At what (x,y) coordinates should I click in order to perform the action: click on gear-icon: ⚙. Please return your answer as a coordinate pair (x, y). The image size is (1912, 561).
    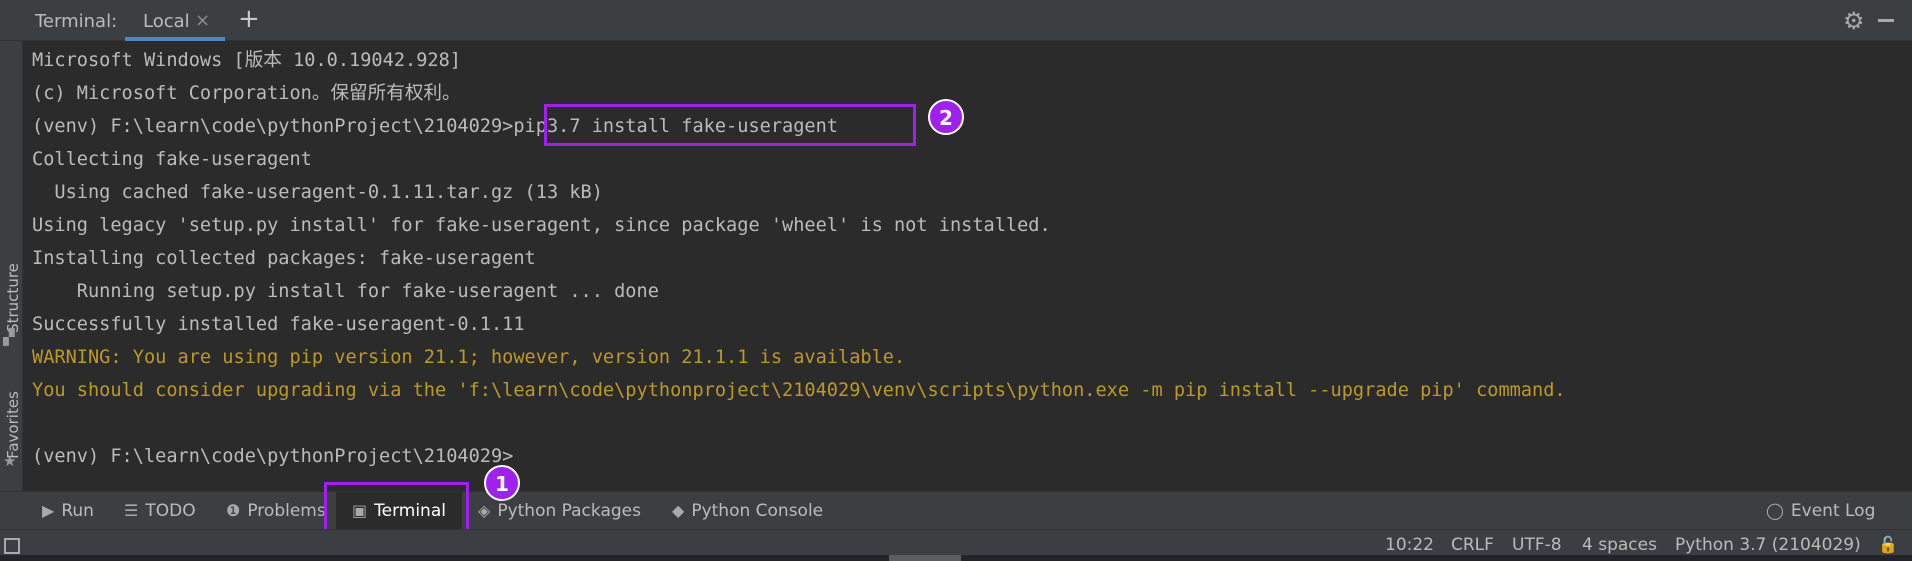
    Looking at the image, I should click on (1854, 21).